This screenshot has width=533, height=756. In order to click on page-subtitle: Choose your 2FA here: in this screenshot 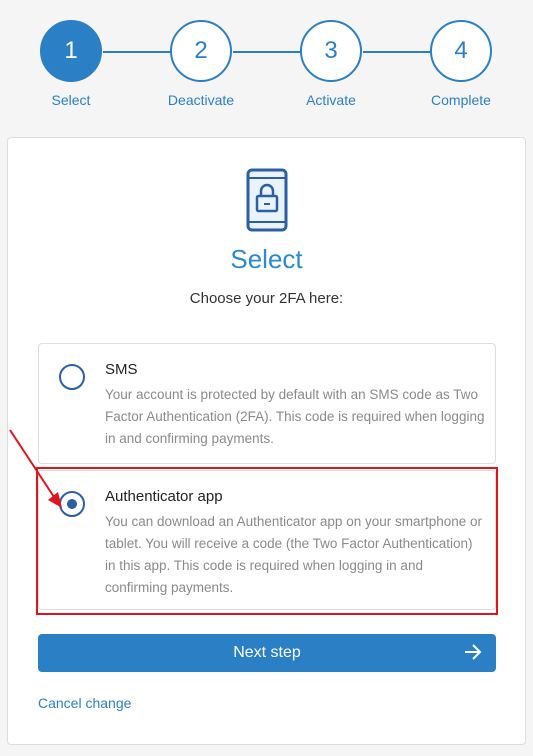, I will do `click(266, 298)`.